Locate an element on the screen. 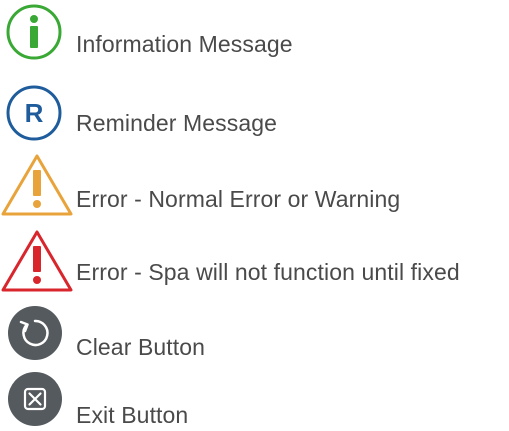 The width and height of the screenshot is (509, 431). critical-triangle-icon is located at coordinates (37, 261).